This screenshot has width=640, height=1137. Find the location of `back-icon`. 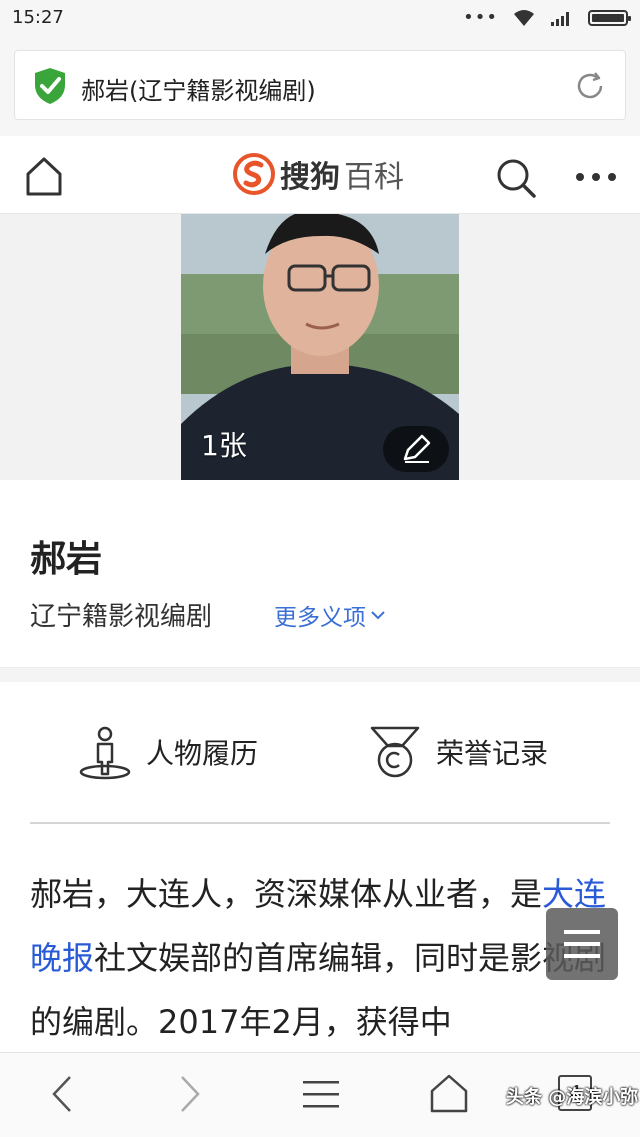

back-icon is located at coordinates (63, 1094).